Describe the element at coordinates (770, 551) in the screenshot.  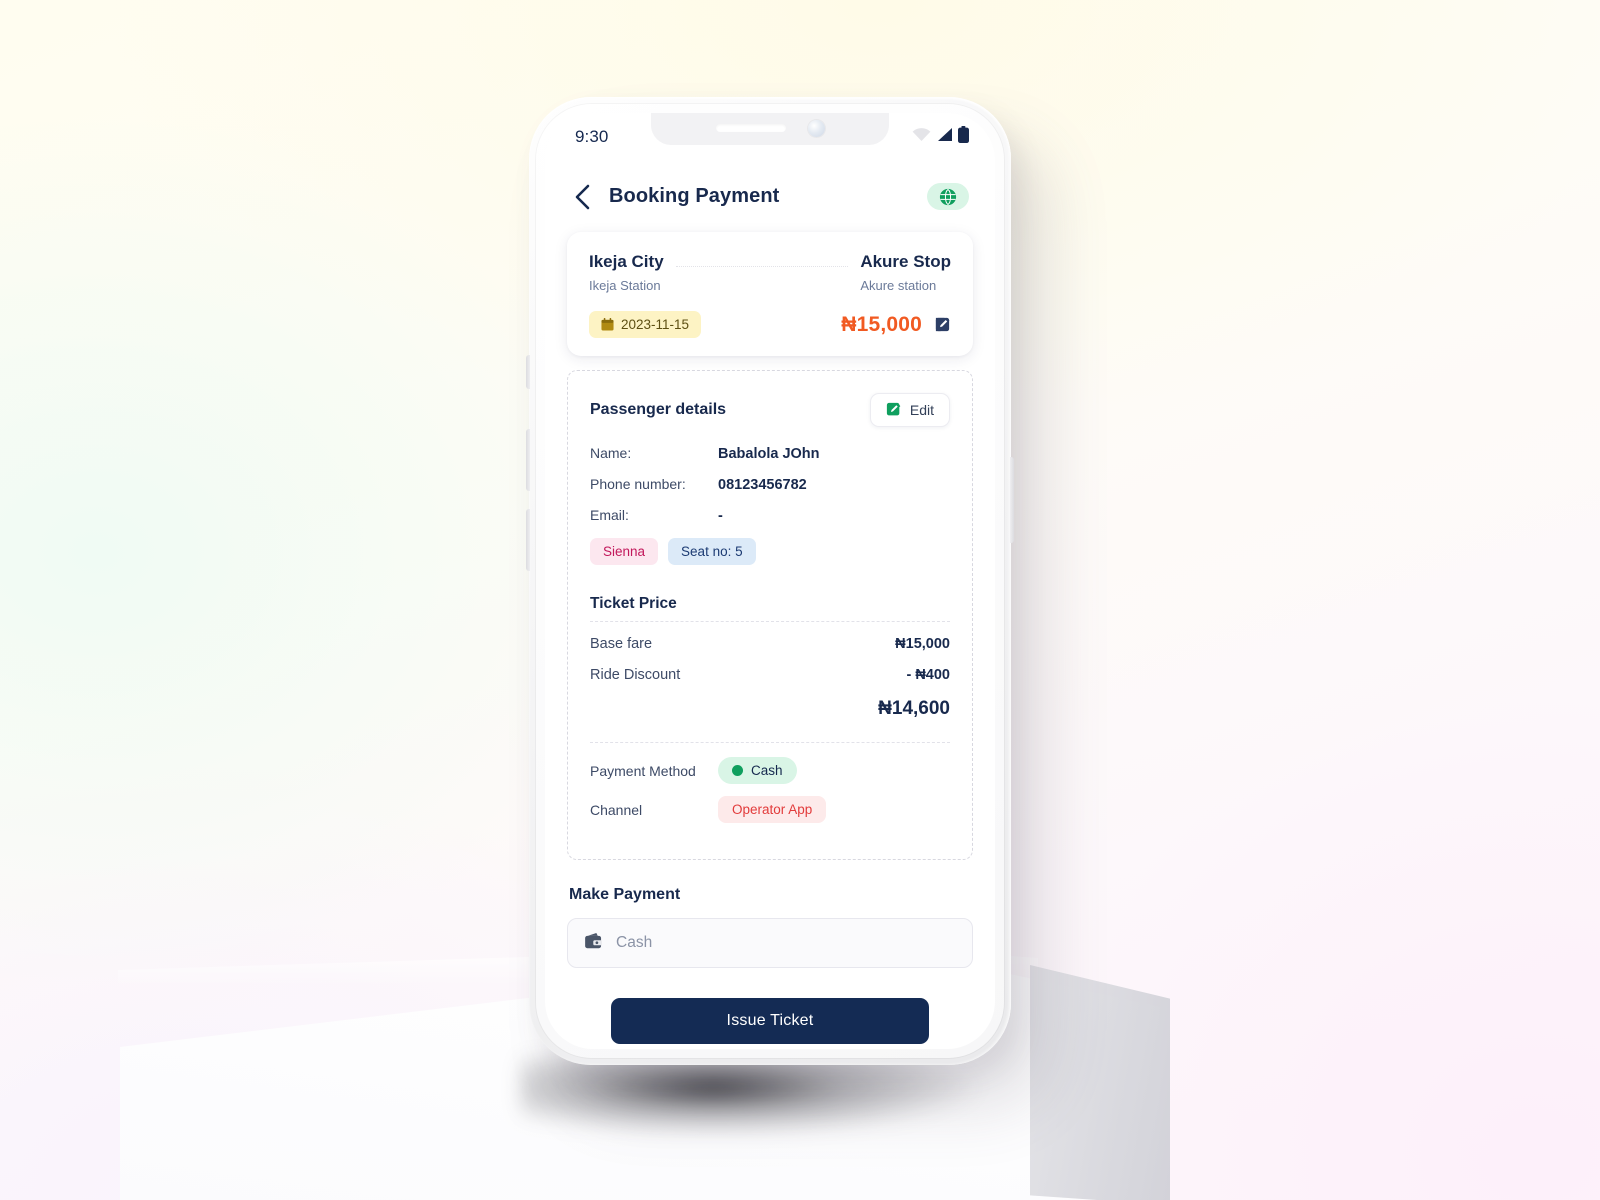
I see `passenger-chip-row: Sienna Seat no: 5` at that location.